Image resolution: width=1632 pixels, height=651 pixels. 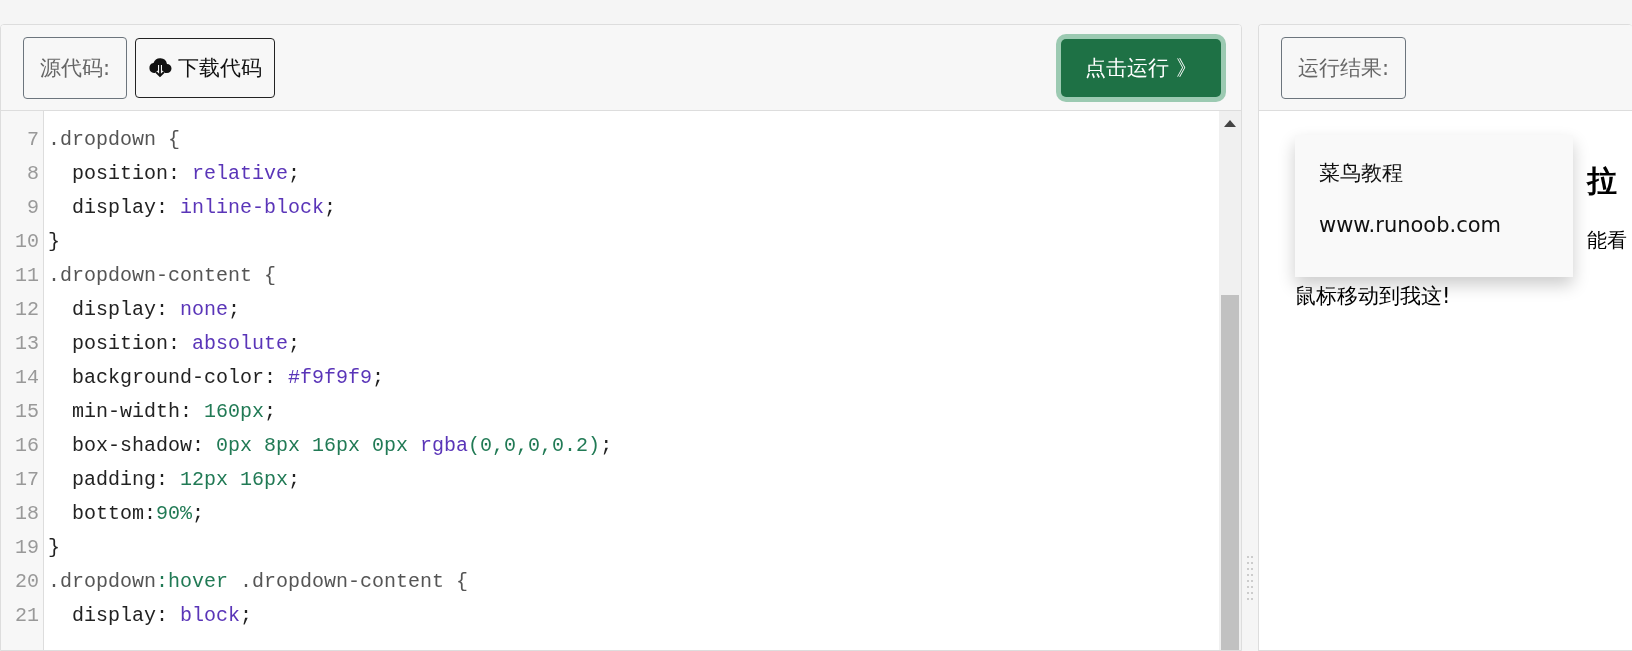 What do you see at coordinates (204, 208) in the screenshot?
I see `code-line: display: inline-block;` at bounding box center [204, 208].